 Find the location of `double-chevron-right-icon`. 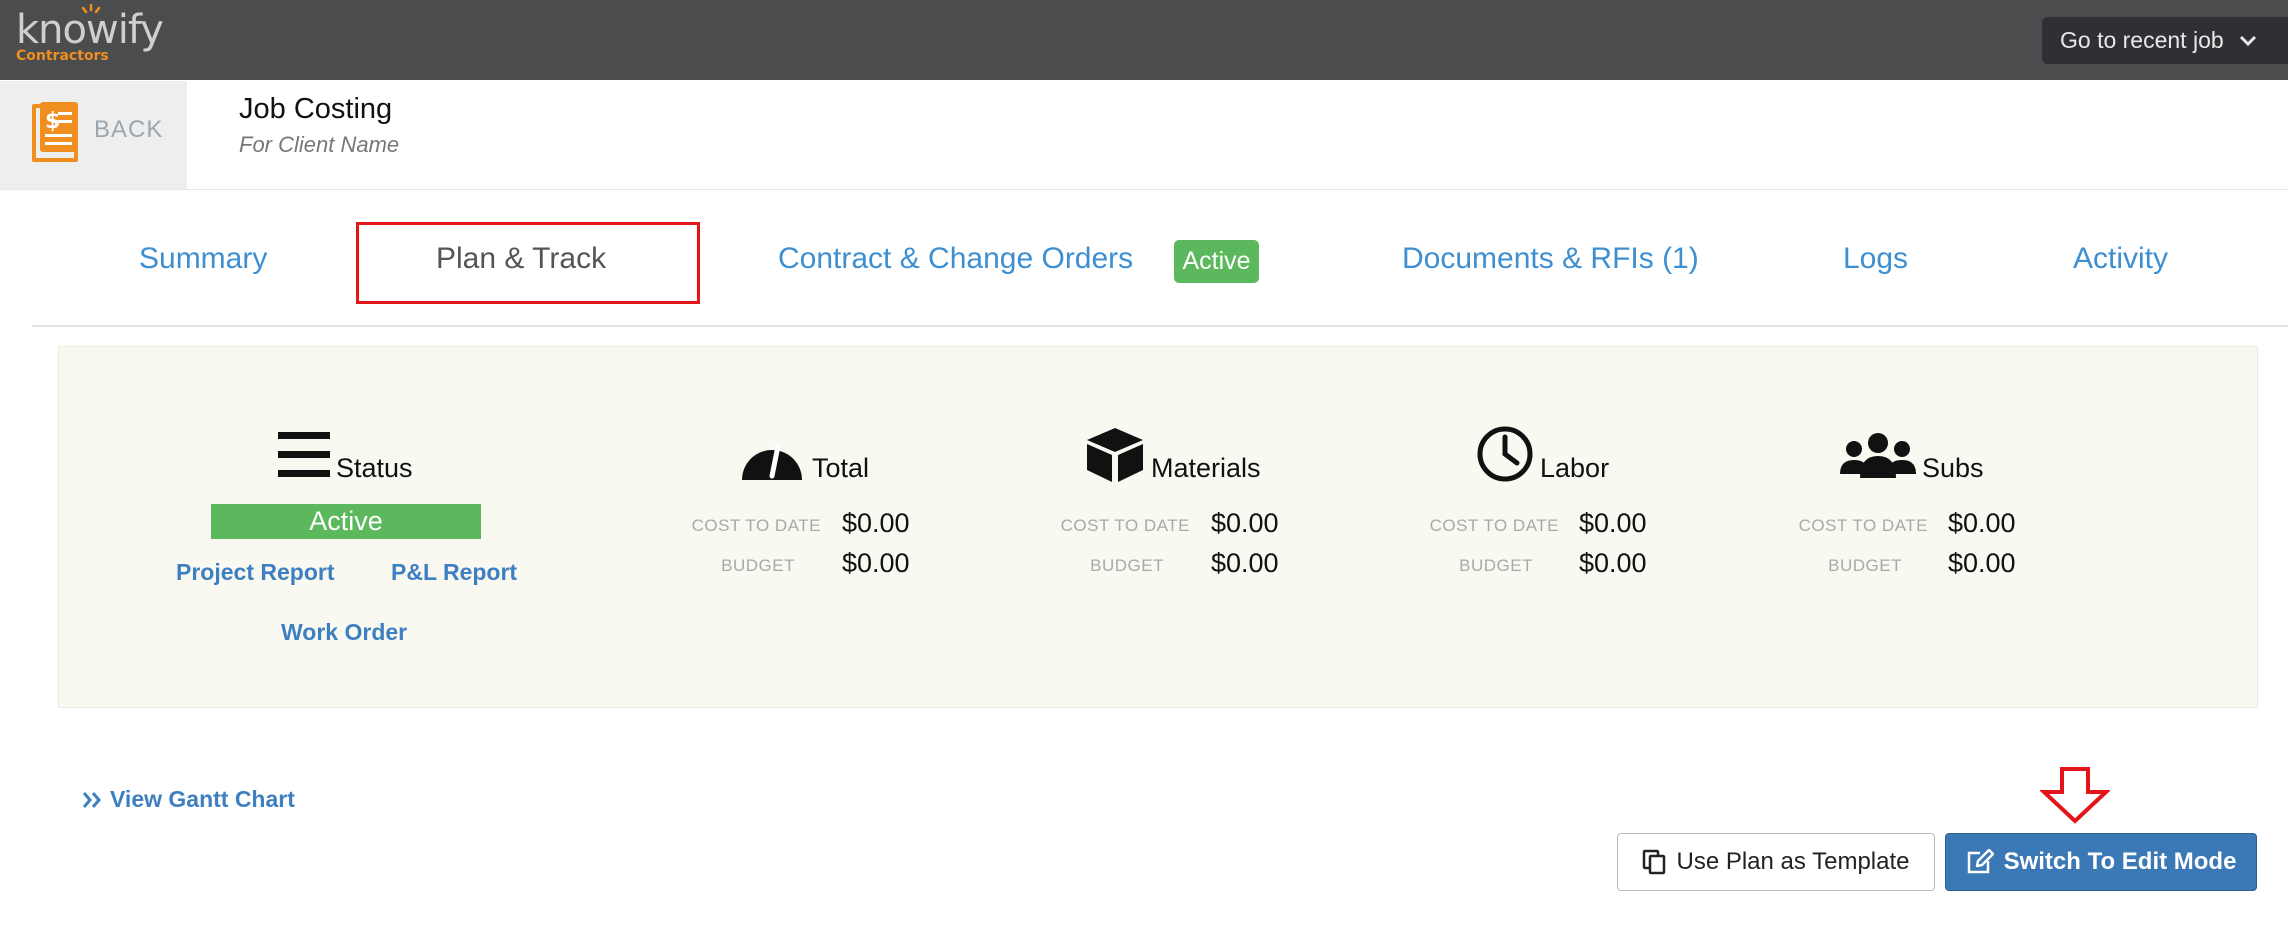

double-chevron-right-icon is located at coordinates (91, 799).